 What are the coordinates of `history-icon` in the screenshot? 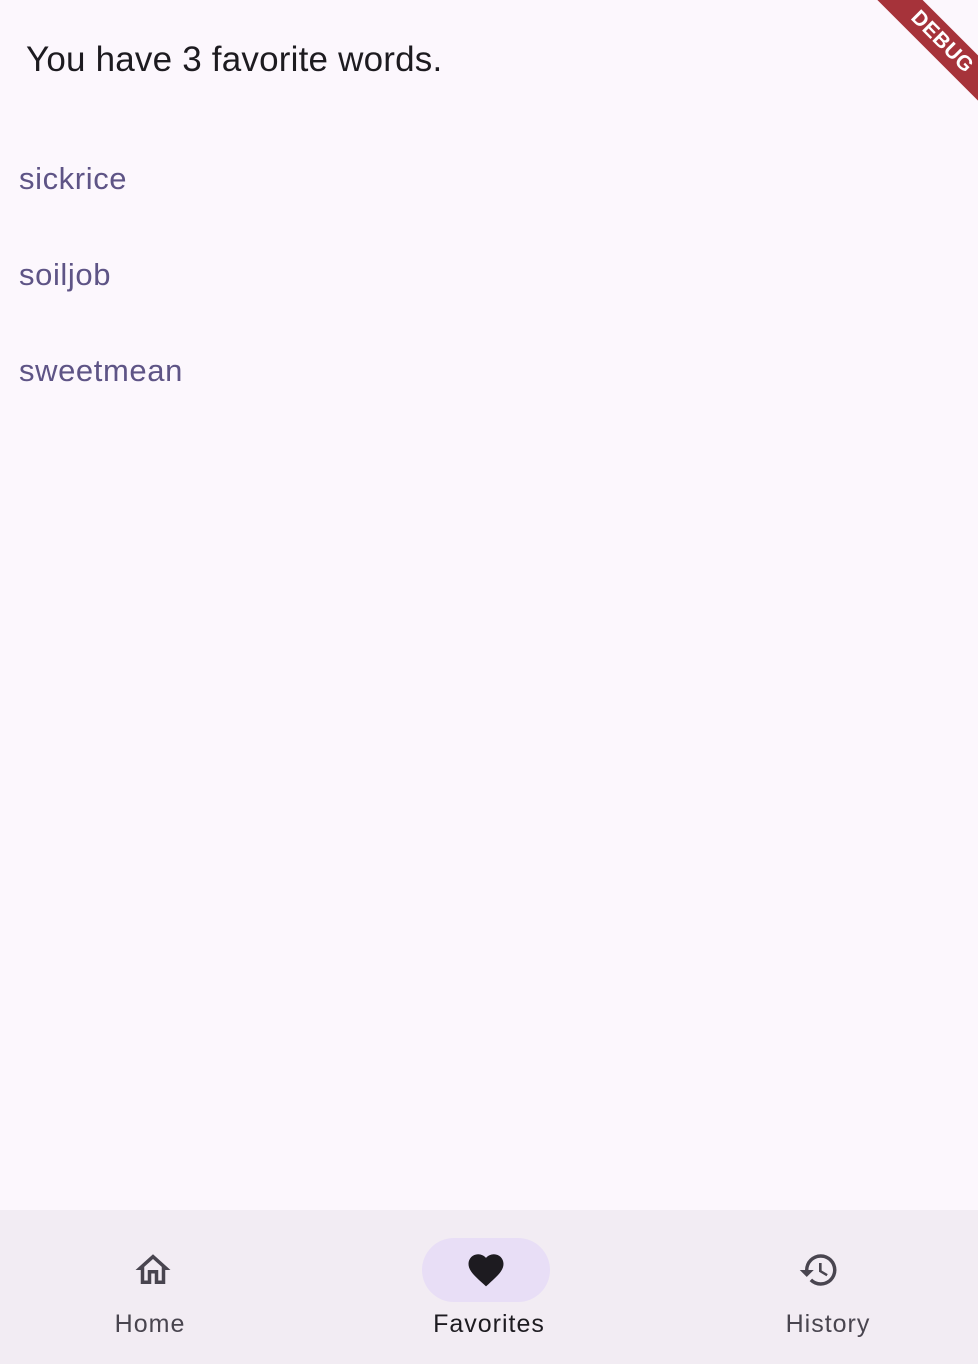 It's located at (818, 1270).